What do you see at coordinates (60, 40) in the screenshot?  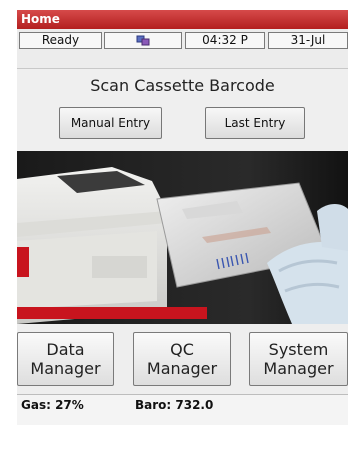 I see `ready-status: Ready` at bounding box center [60, 40].